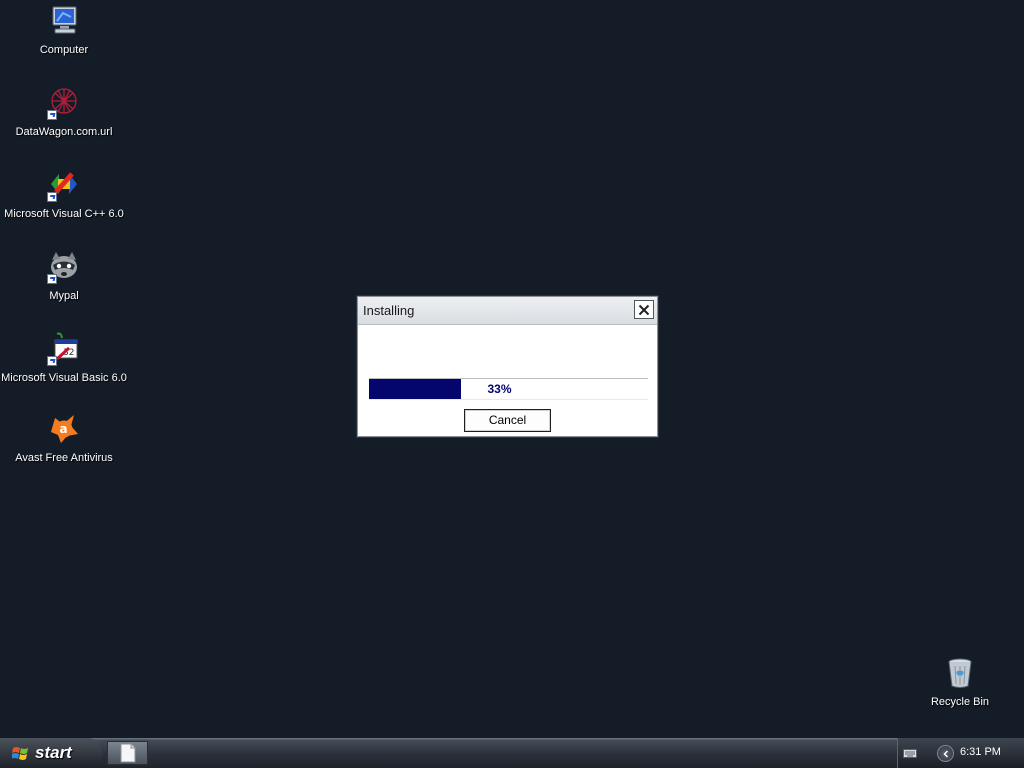 This screenshot has height=768, width=1024. What do you see at coordinates (64, 458) in the screenshot?
I see `desktop-icon-label: Avast Free Antivirus` at bounding box center [64, 458].